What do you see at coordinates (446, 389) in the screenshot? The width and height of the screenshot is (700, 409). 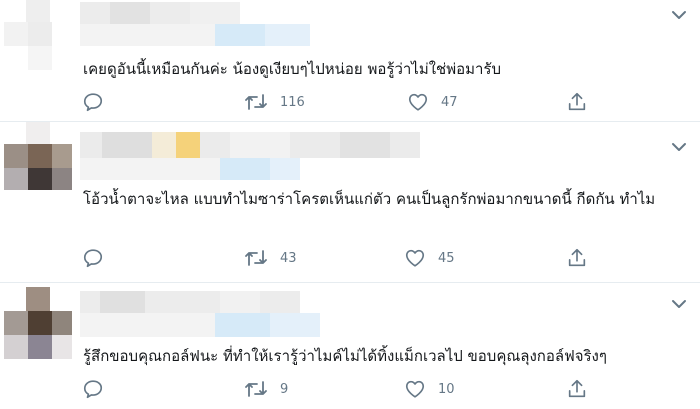 I see `like-count: 10` at bounding box center [446, 389].